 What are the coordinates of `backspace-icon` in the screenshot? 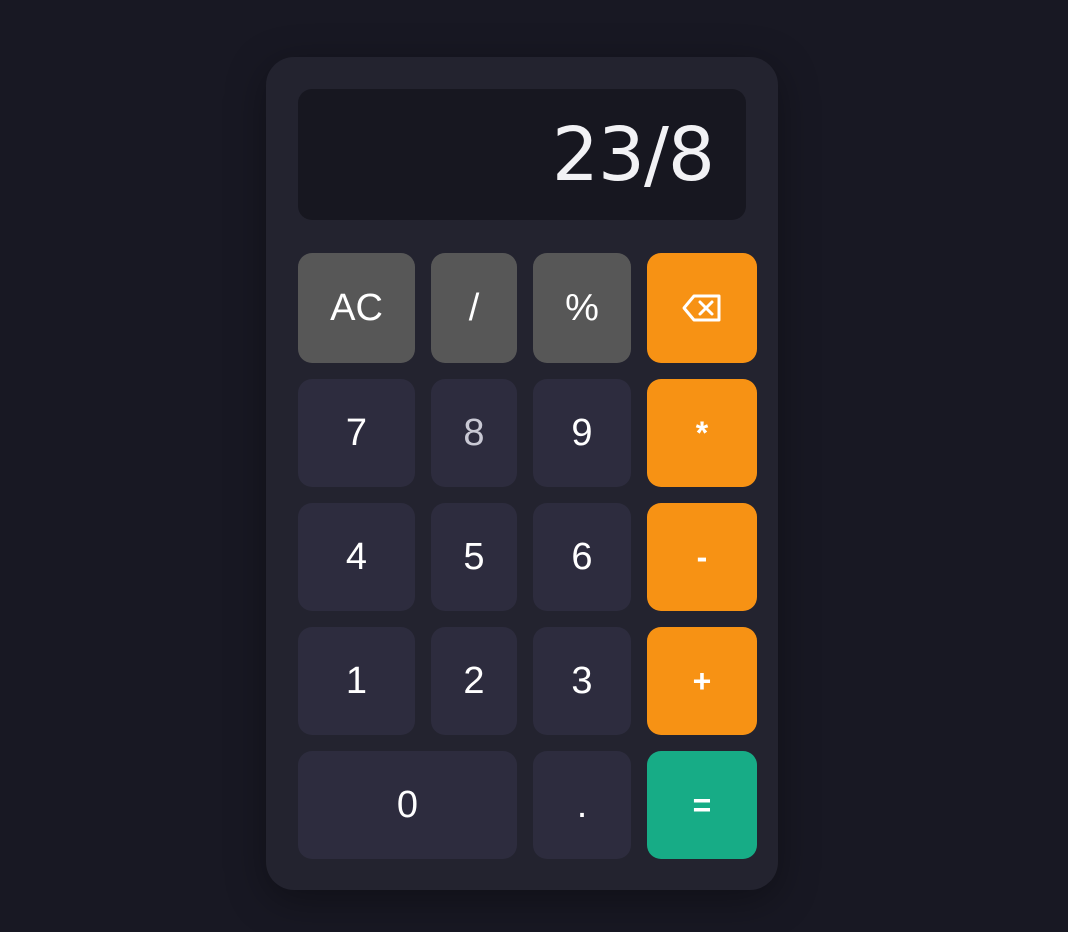 It's located at (702, 308).